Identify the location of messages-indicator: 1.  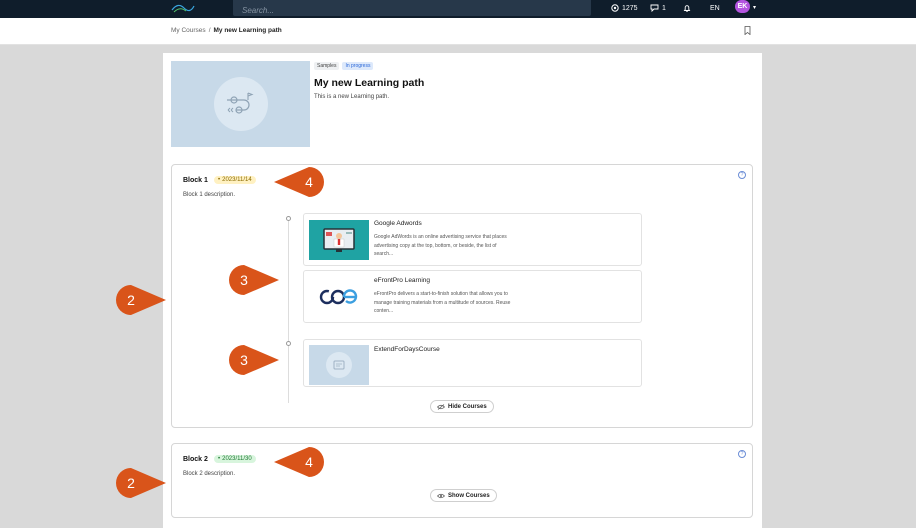
(658, 8).